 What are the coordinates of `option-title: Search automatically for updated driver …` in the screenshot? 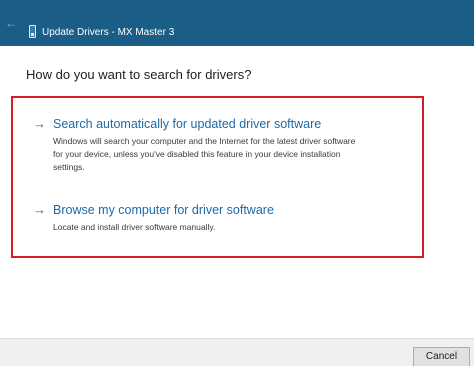 It's located at (187, 124).